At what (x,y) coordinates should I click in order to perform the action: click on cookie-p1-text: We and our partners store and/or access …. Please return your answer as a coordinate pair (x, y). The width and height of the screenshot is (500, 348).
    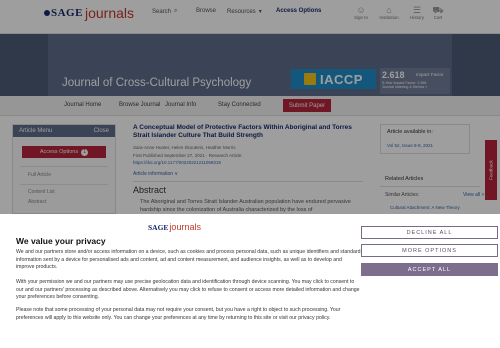
    Looking at the image, I should click on (188, 260).